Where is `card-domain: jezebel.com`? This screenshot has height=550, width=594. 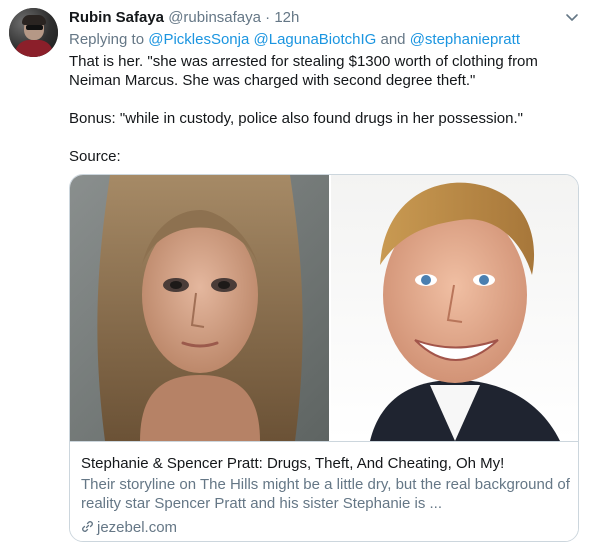
card-domain: jezebel.com is located at coordinates (129, 527).